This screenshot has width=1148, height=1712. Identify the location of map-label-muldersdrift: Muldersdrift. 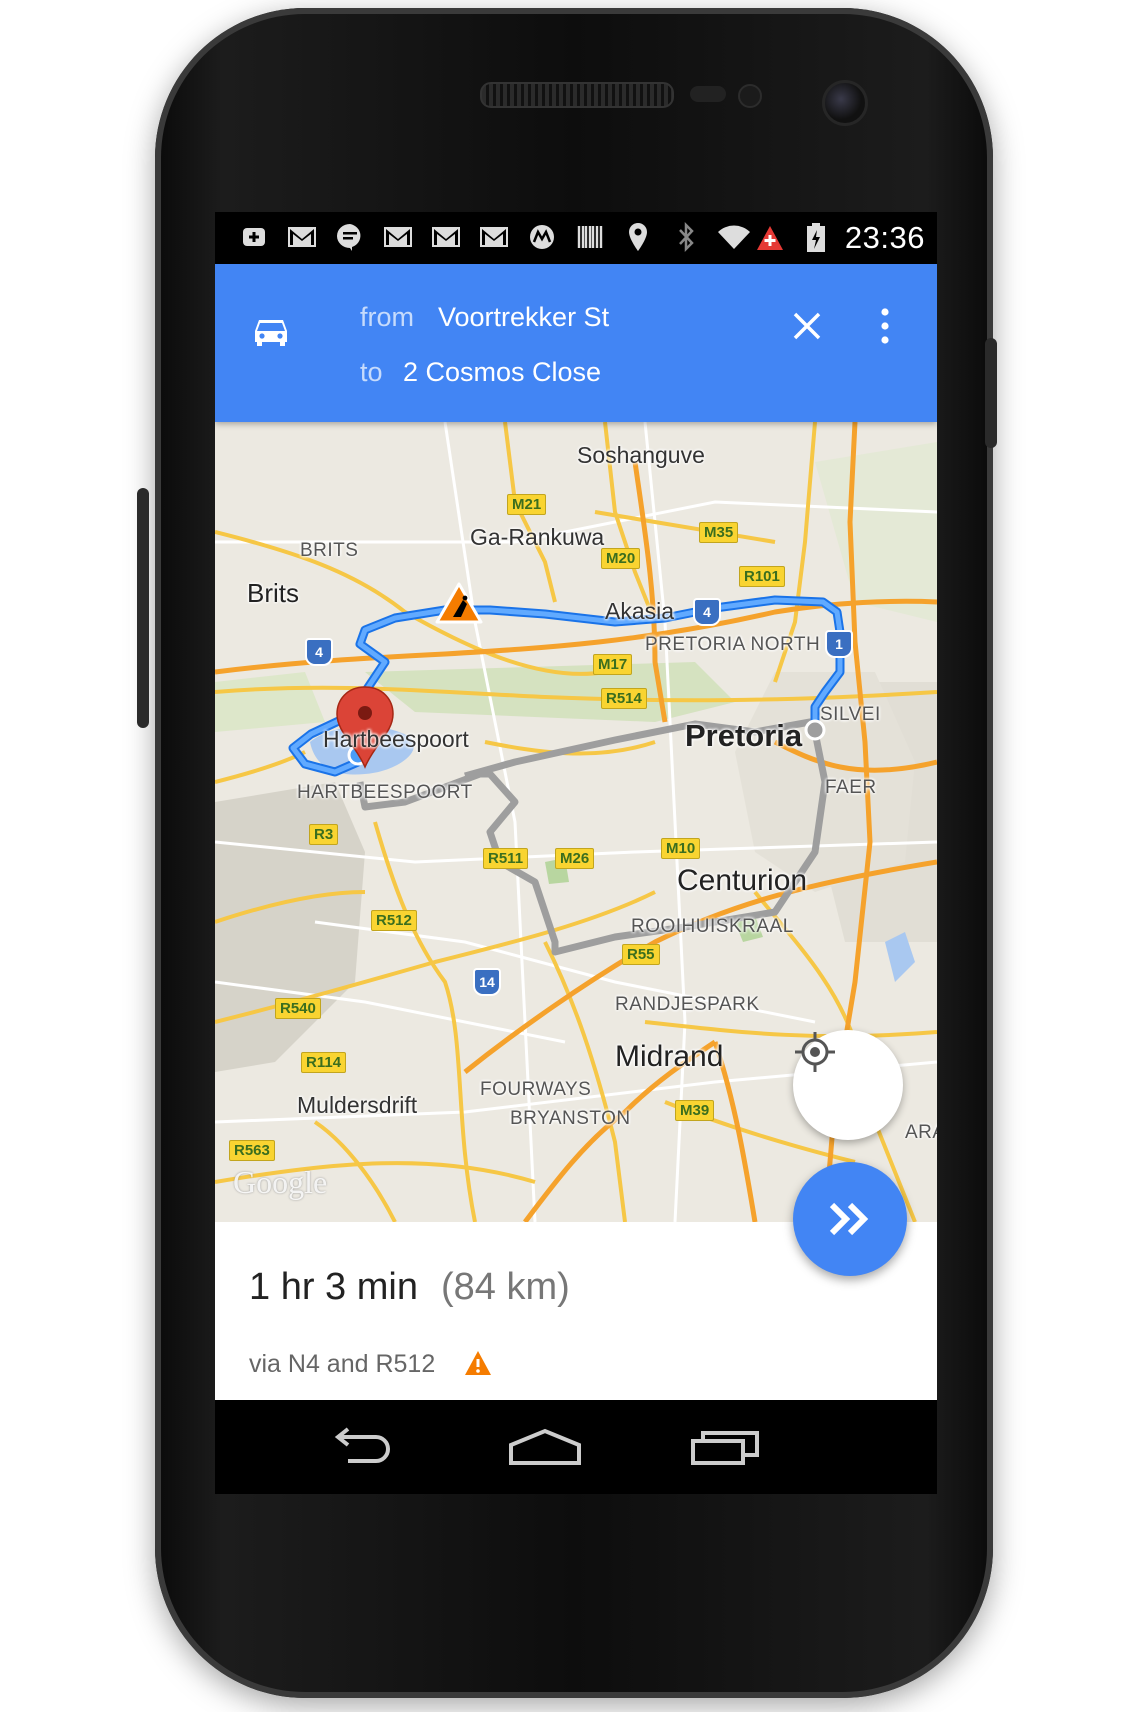
(357, 1105).